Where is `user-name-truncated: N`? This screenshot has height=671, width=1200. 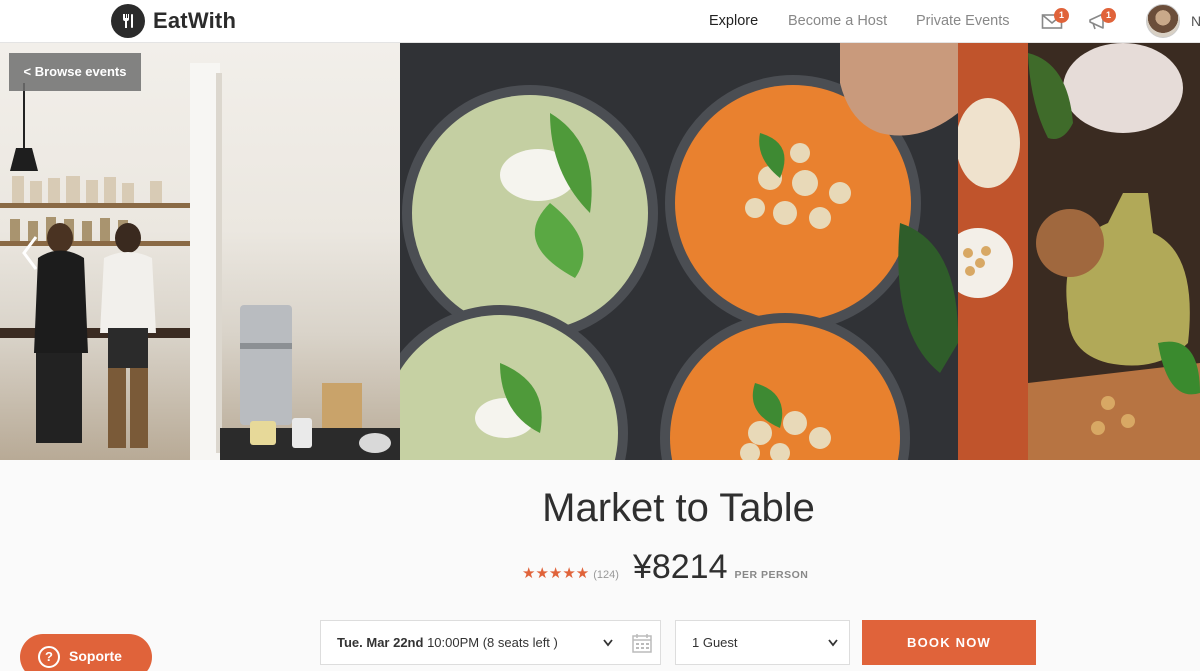
user-name-truncated: N is located at coordinates (1195, 21).